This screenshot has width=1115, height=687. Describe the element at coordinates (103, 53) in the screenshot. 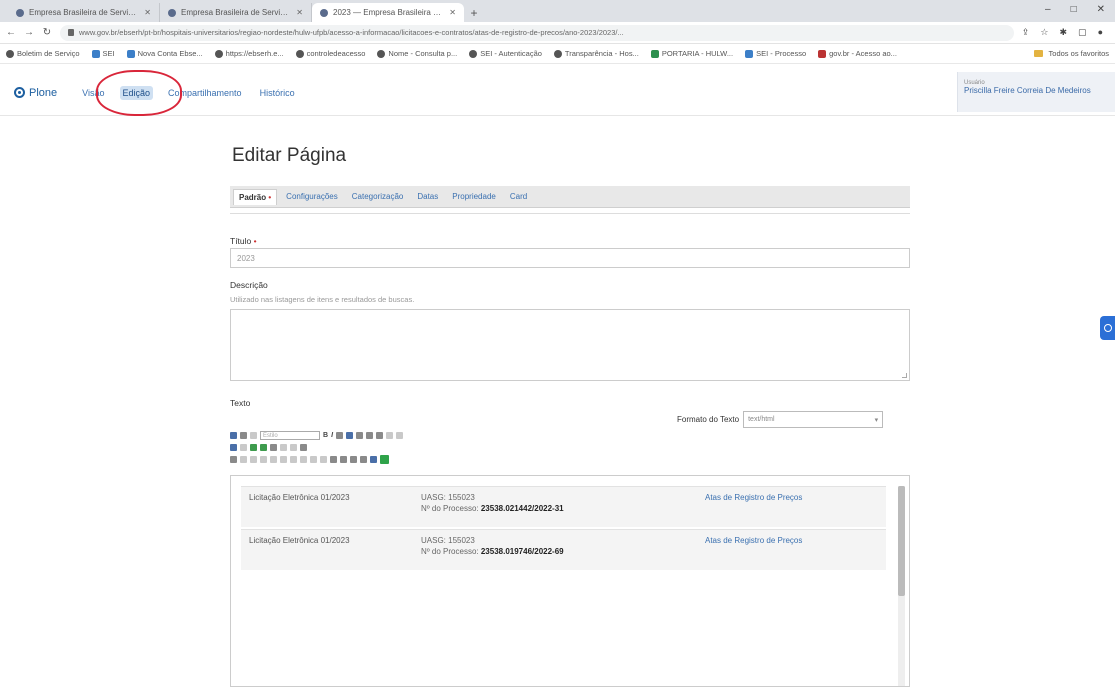

I see `bookmark-item: SEI` at that location.